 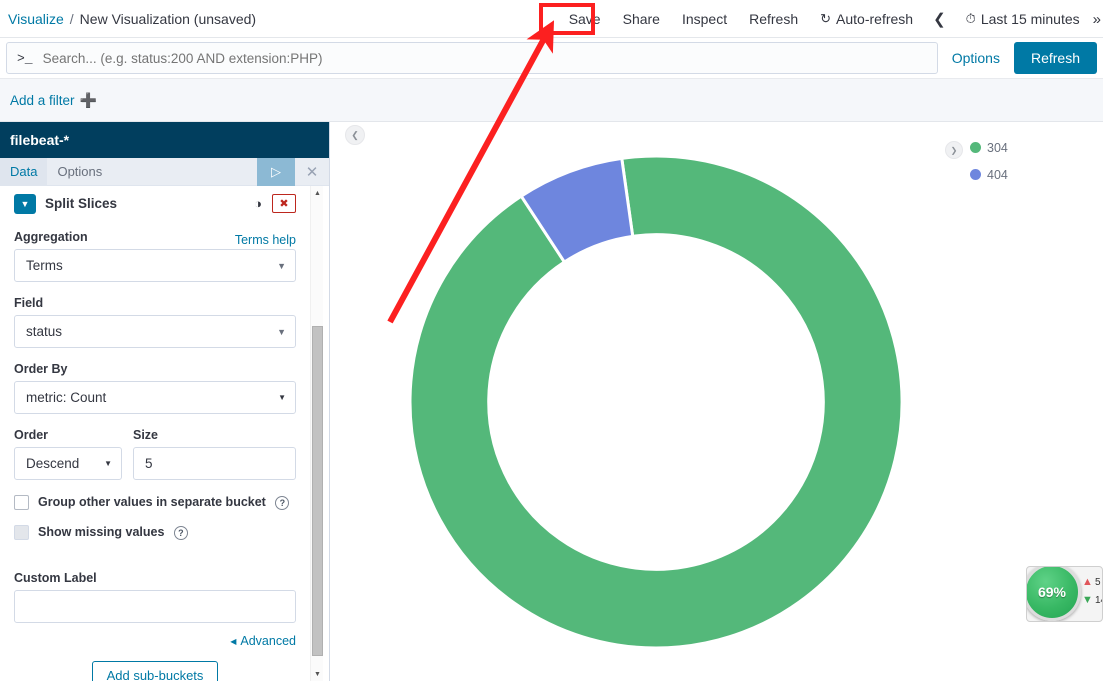 What do you see at coordinates (268, 641) in the screenshot?
I see `advanced-label: Advanced` at bounding box center [268, 641].